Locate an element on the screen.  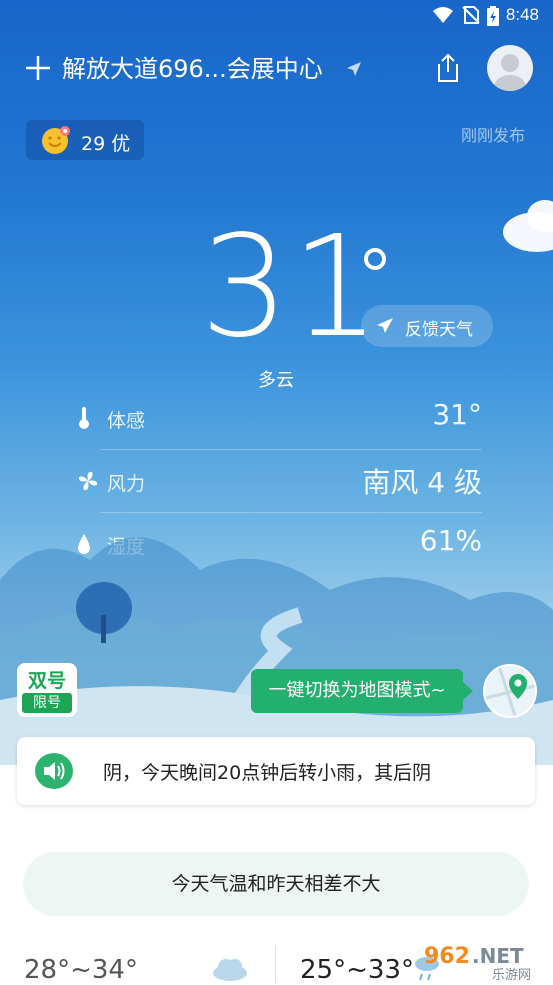
map-mode-tip: 一键切换为地图模式~ is located at coordinates (357, 691).